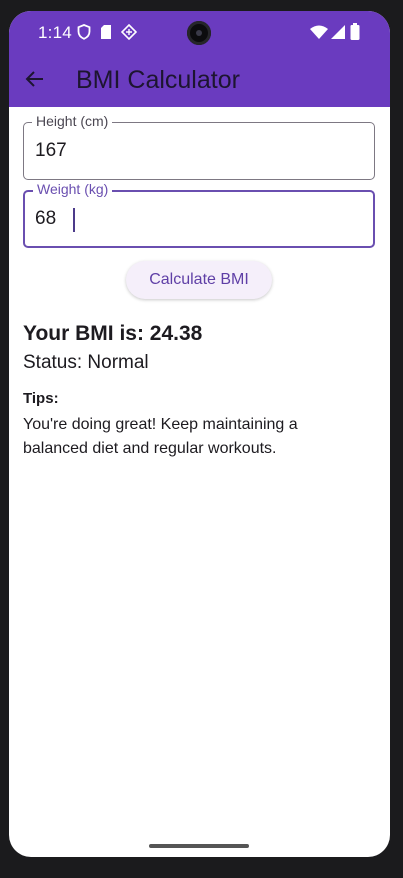  I want to click on status-time: 1:14, so click(55, 32).